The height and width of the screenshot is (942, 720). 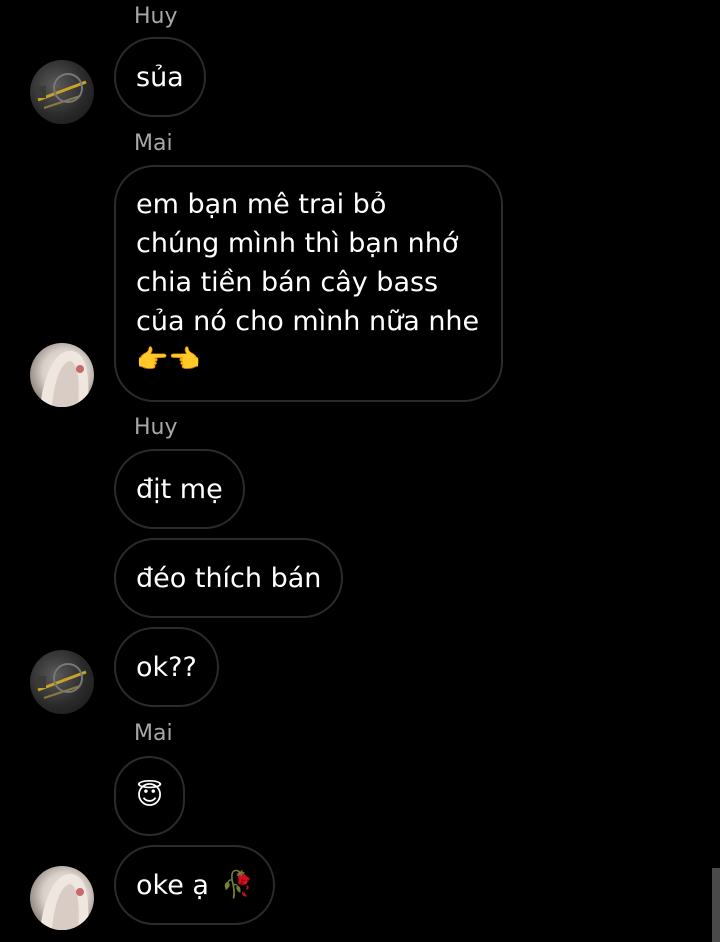 I want to click on message-emoji: 😇, so click(x=150, y=795).